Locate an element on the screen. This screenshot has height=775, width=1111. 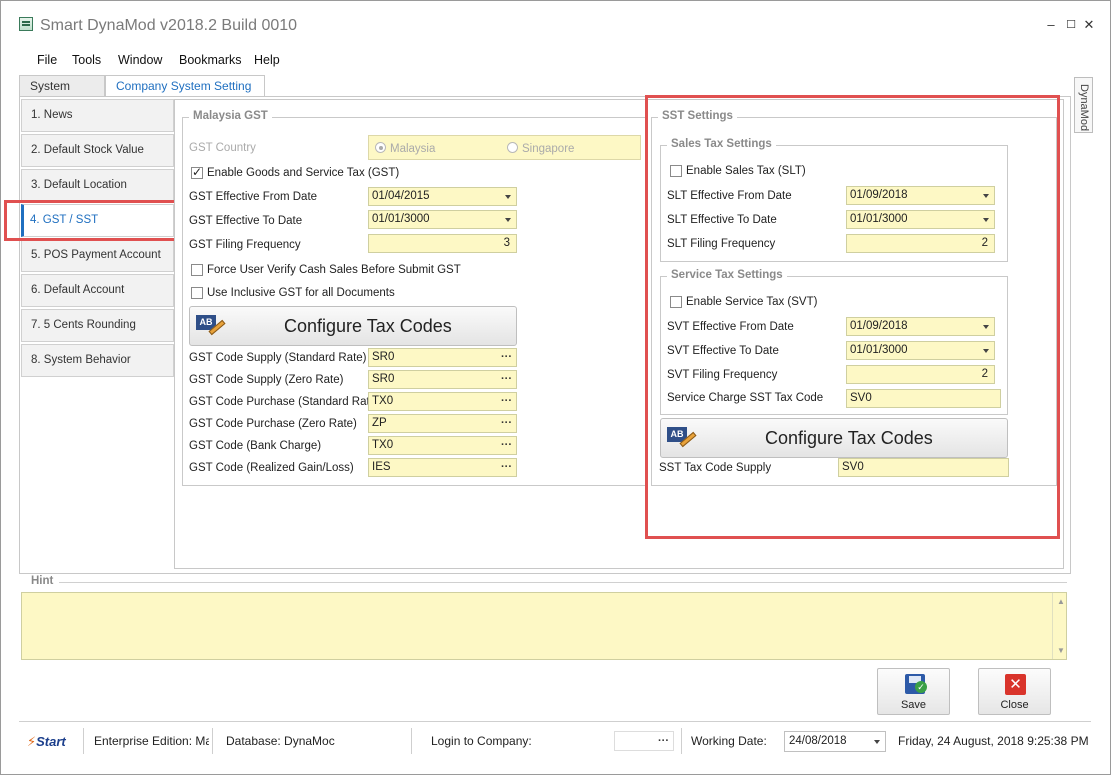
gst-to-label: GST Effective To Date is located at coordinates (246, 221).